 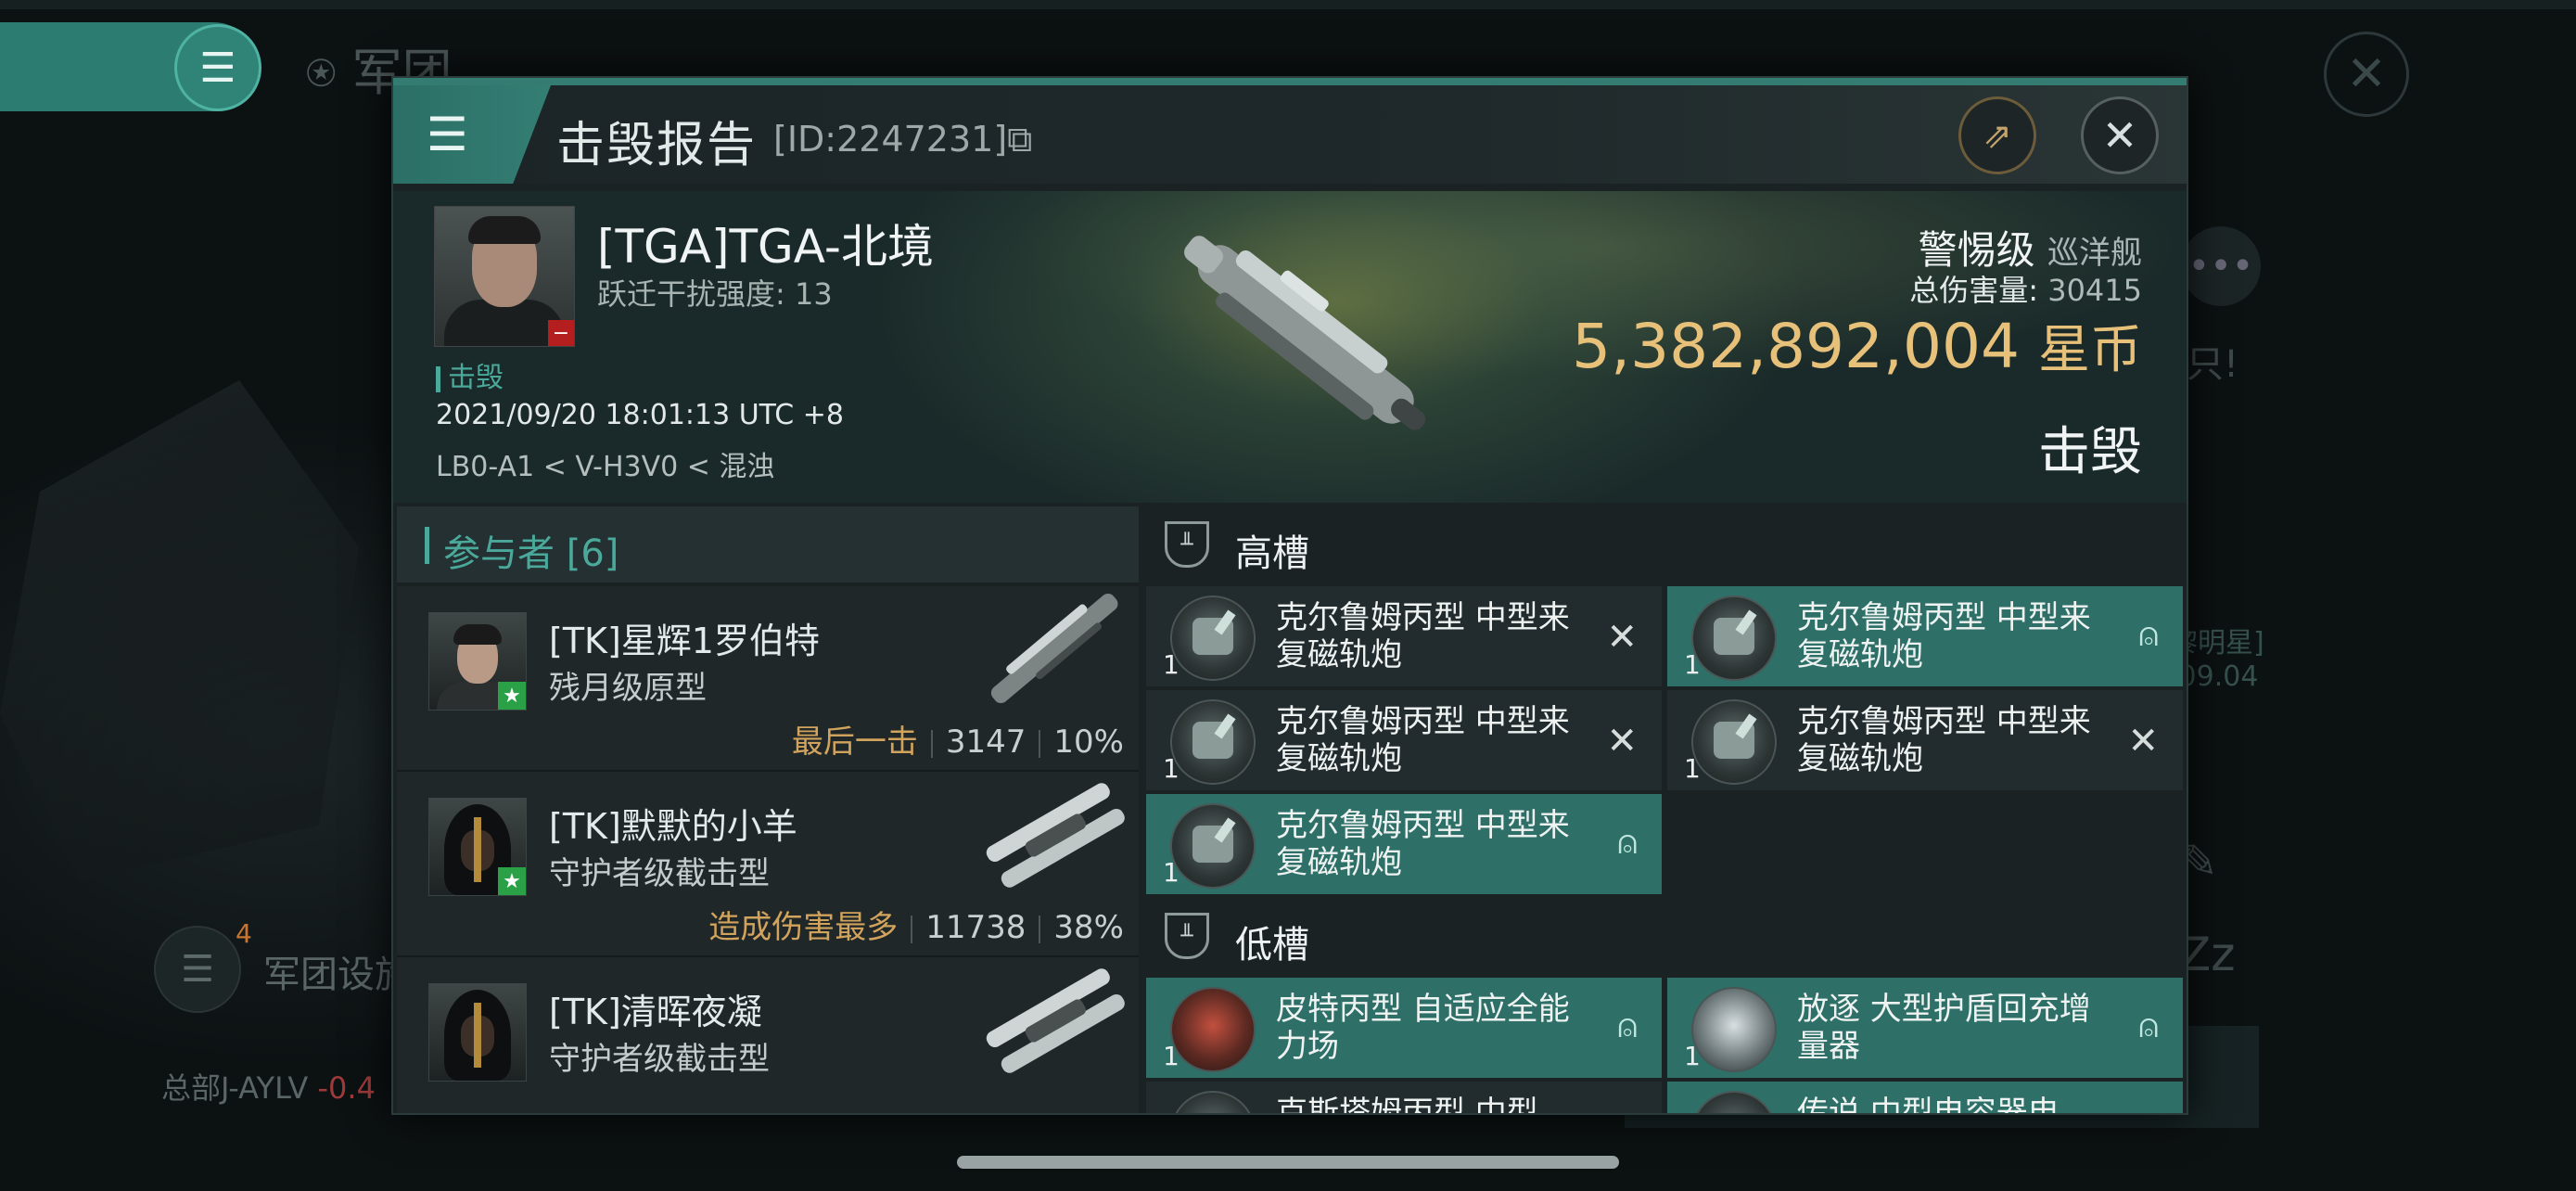 I want to click on participants-header: 参与者 [6], so click(x=768, y=545).